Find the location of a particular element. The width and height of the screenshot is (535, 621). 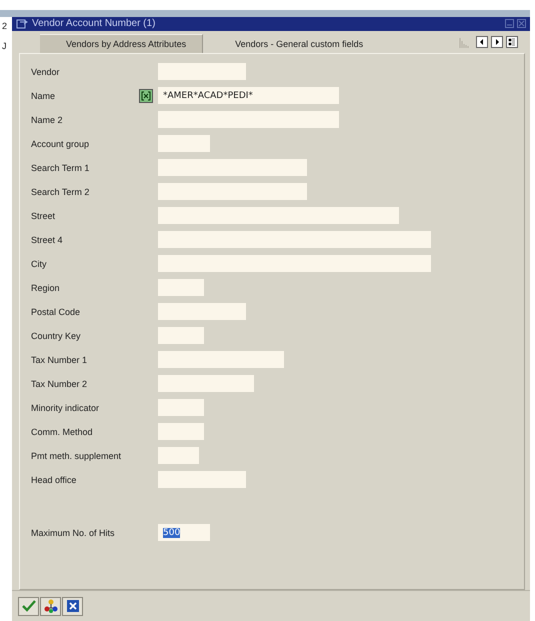

window-title: Vendor Account Number (1) is located at coordinates (94, 24).